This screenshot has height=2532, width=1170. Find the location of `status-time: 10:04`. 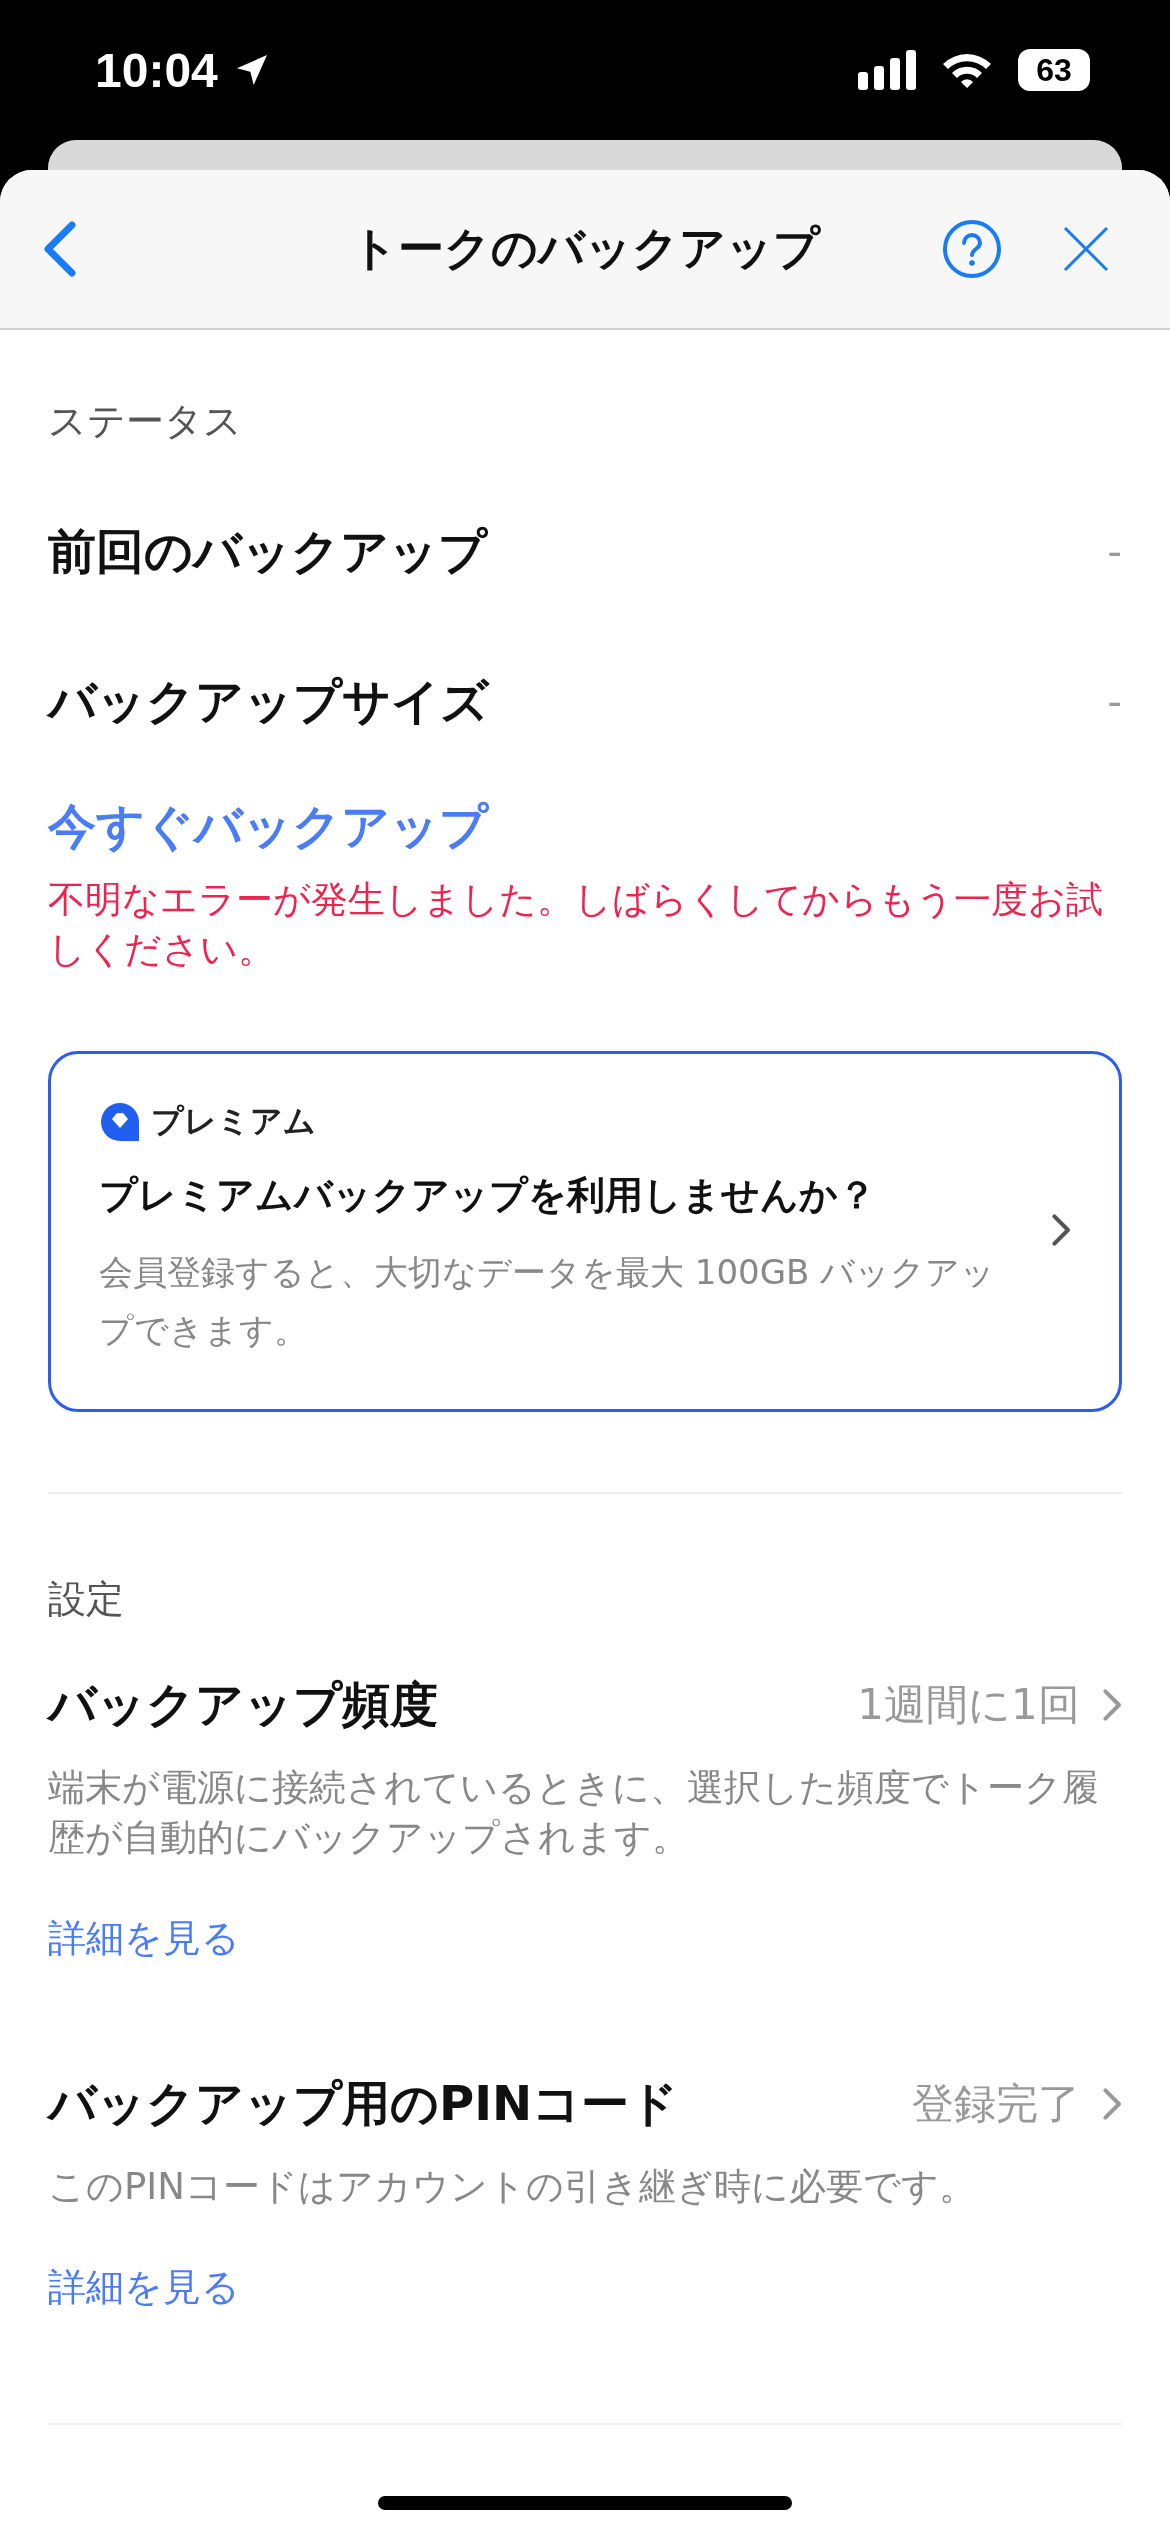

status-time: 10:04 is located at coordinates (156, 70).